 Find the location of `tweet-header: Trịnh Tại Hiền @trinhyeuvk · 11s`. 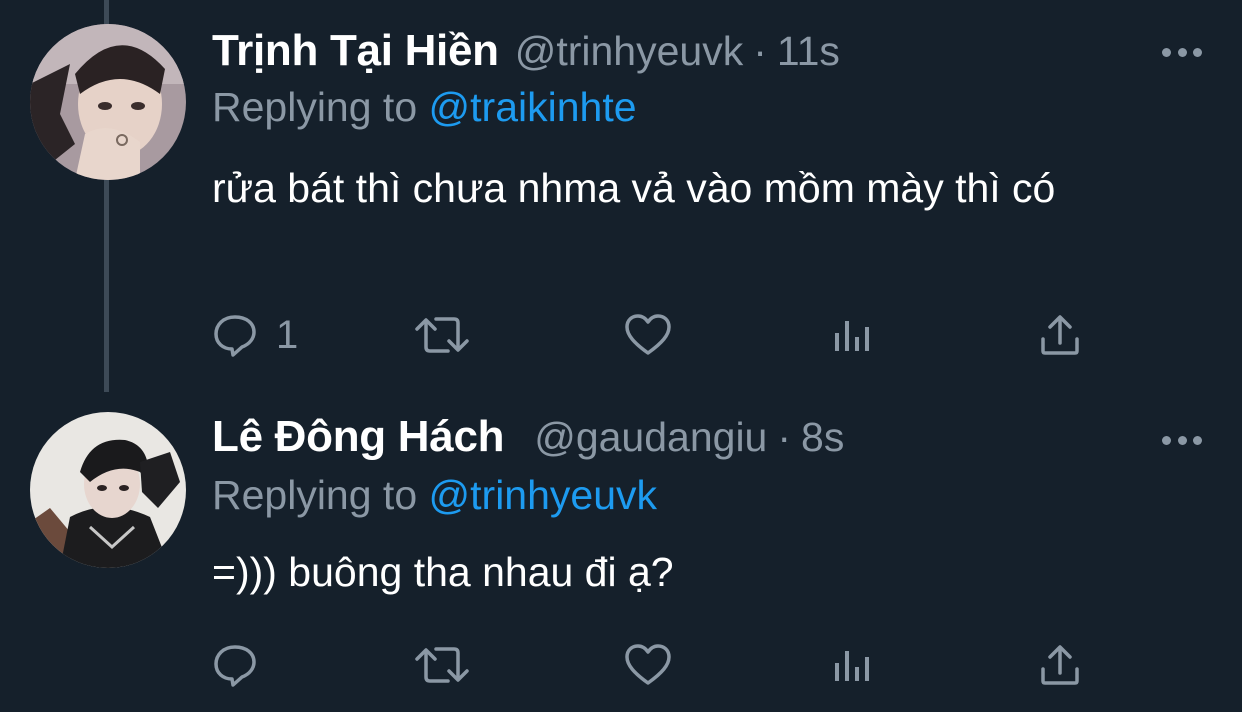

tweet-header: Trịnh Tại Hiền @trinhyeuvk · 11s is located at coordinates (526, 56).